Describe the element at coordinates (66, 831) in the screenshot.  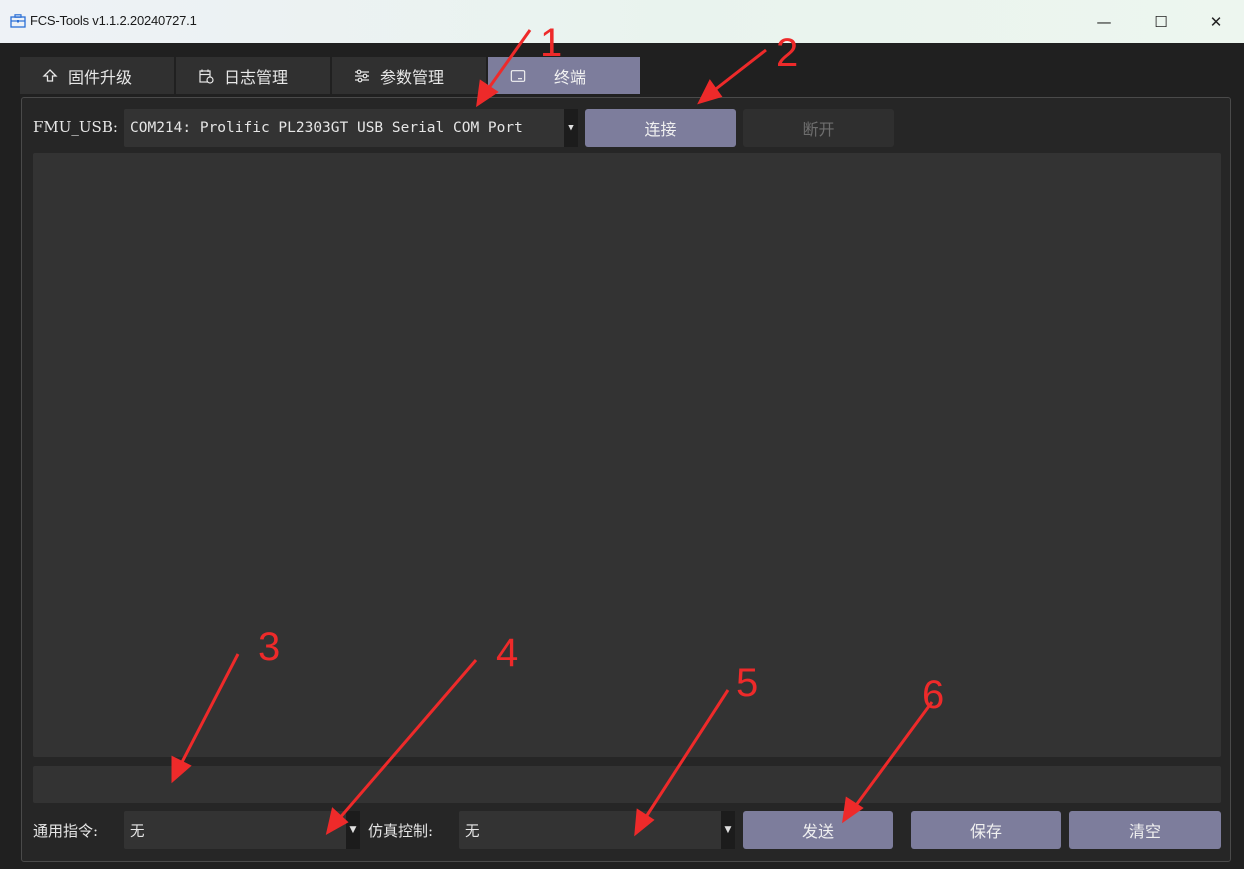
I see `common-command-label: 通用指令:` at that location.